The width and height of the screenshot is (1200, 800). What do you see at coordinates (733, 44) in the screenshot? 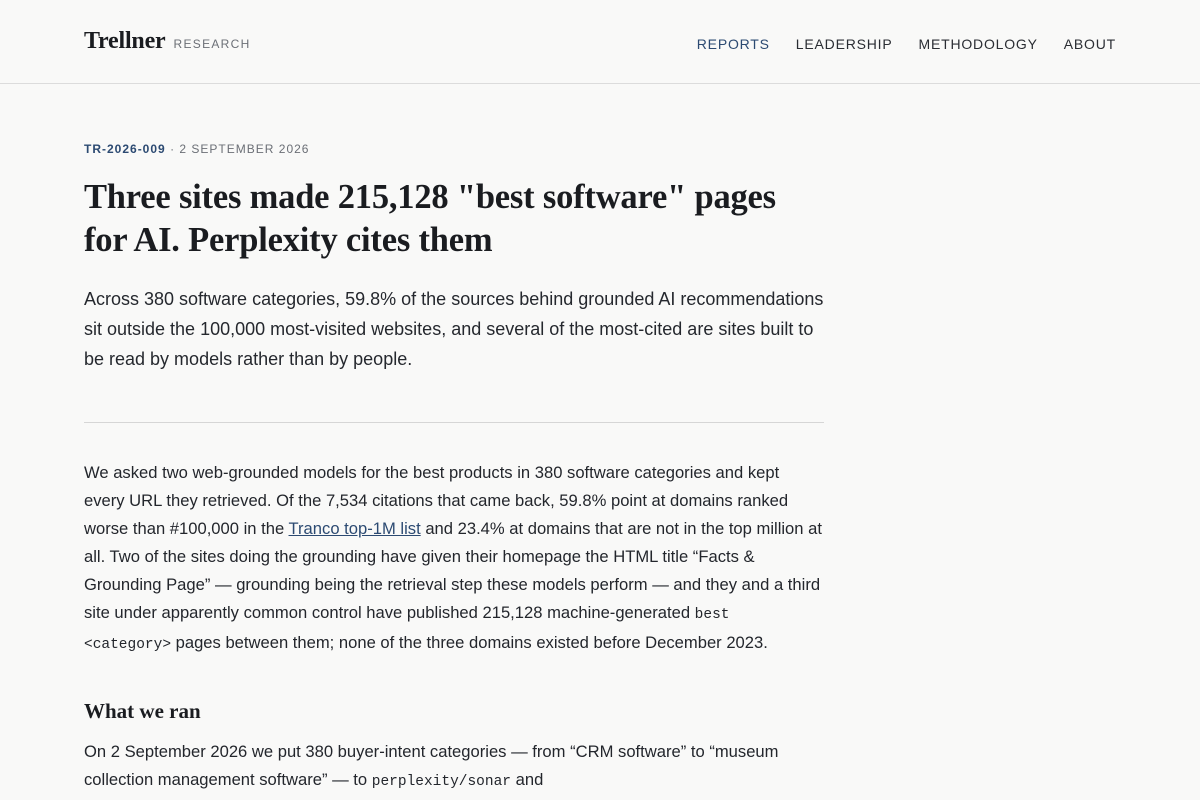
I see `nav-reports: REPORTS` at bounding box center [733, 44].